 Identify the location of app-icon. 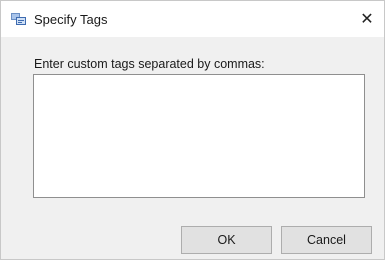
(19, 19).